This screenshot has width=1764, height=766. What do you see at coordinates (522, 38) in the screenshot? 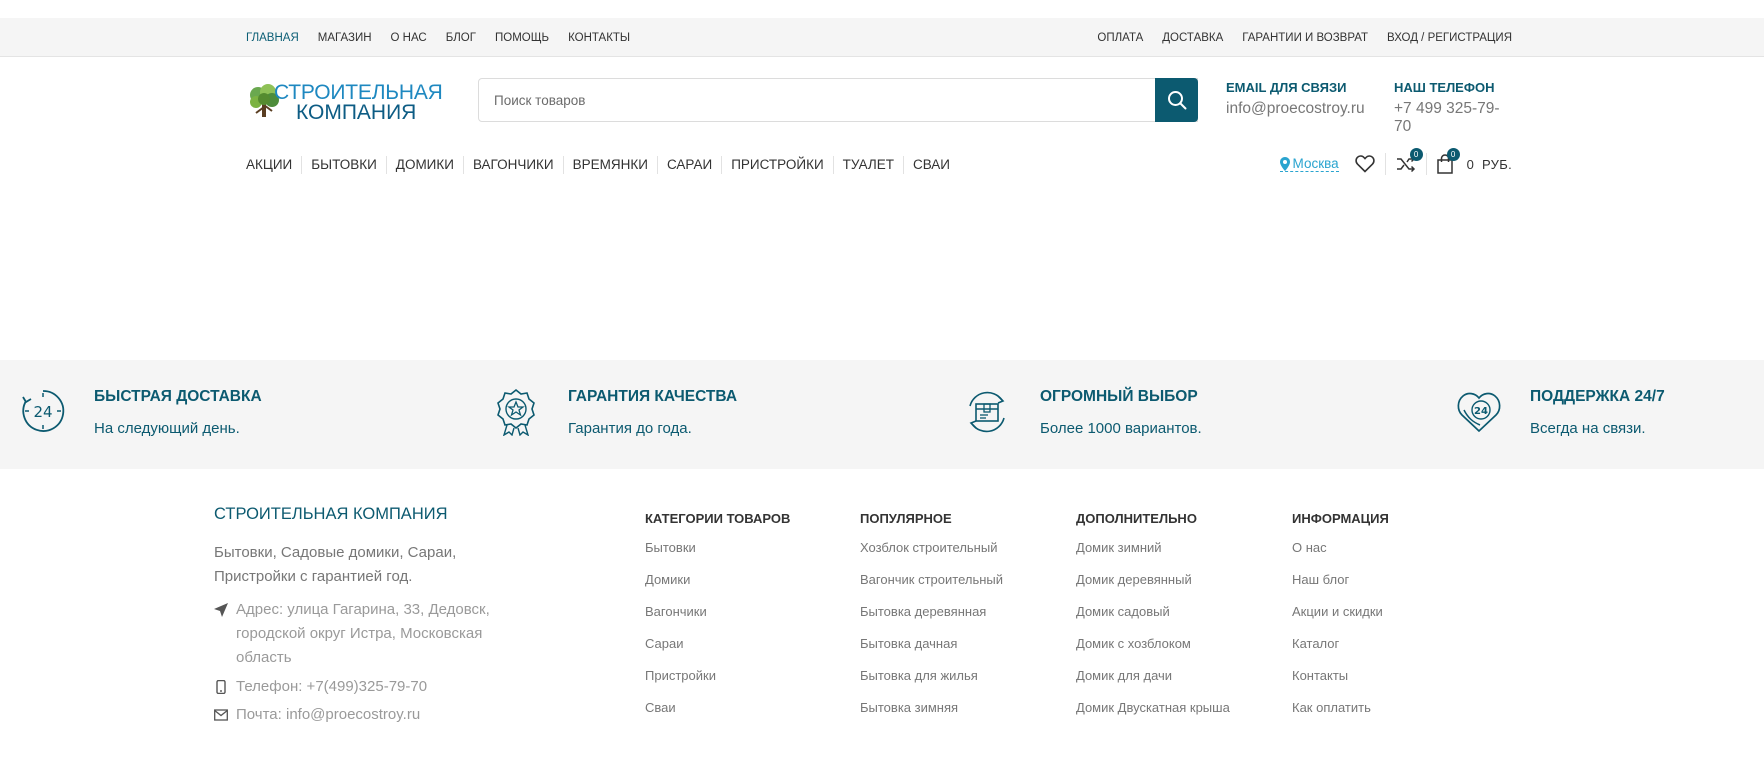
I see `top-link-help: ПОМОЩЬ` at bounding box center [522, 38].